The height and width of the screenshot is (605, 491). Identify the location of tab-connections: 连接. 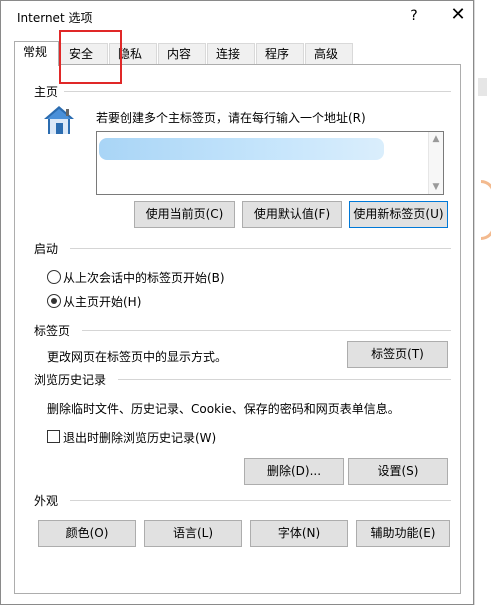
(231, 54).